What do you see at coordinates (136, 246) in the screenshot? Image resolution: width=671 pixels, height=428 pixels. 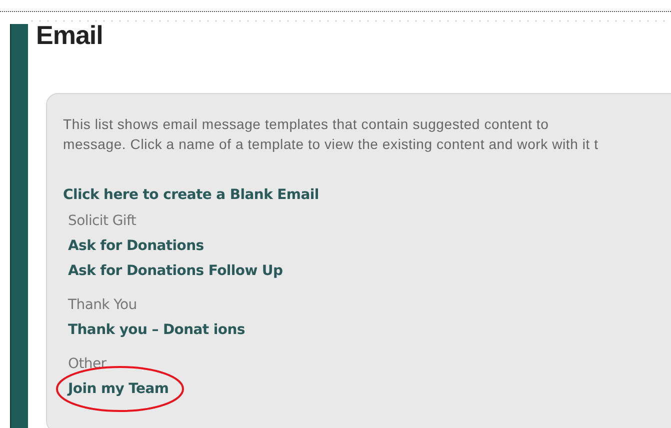 I see `template-link: Ask for Donations` at bounding box center [136, 246].